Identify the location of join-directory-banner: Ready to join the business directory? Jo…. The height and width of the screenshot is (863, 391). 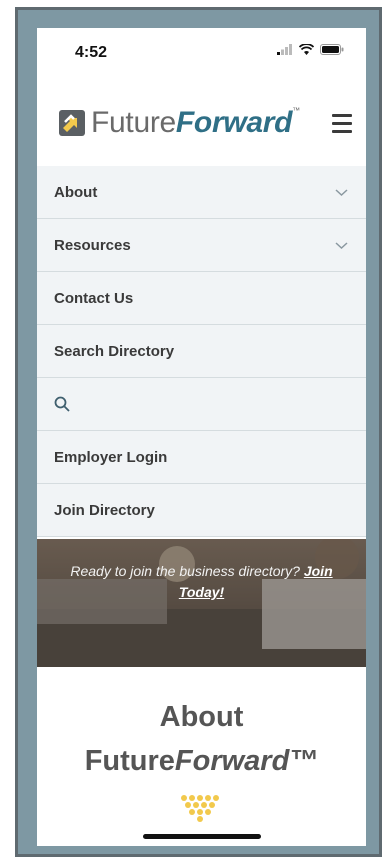
(201, 603).